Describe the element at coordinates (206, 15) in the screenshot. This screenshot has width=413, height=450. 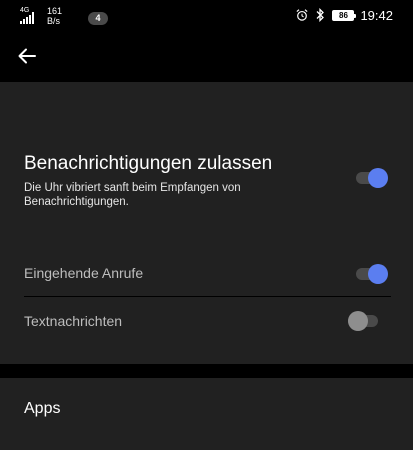
I see `status-bar: 4G 161 B/s 4 86 19:42` at that location.